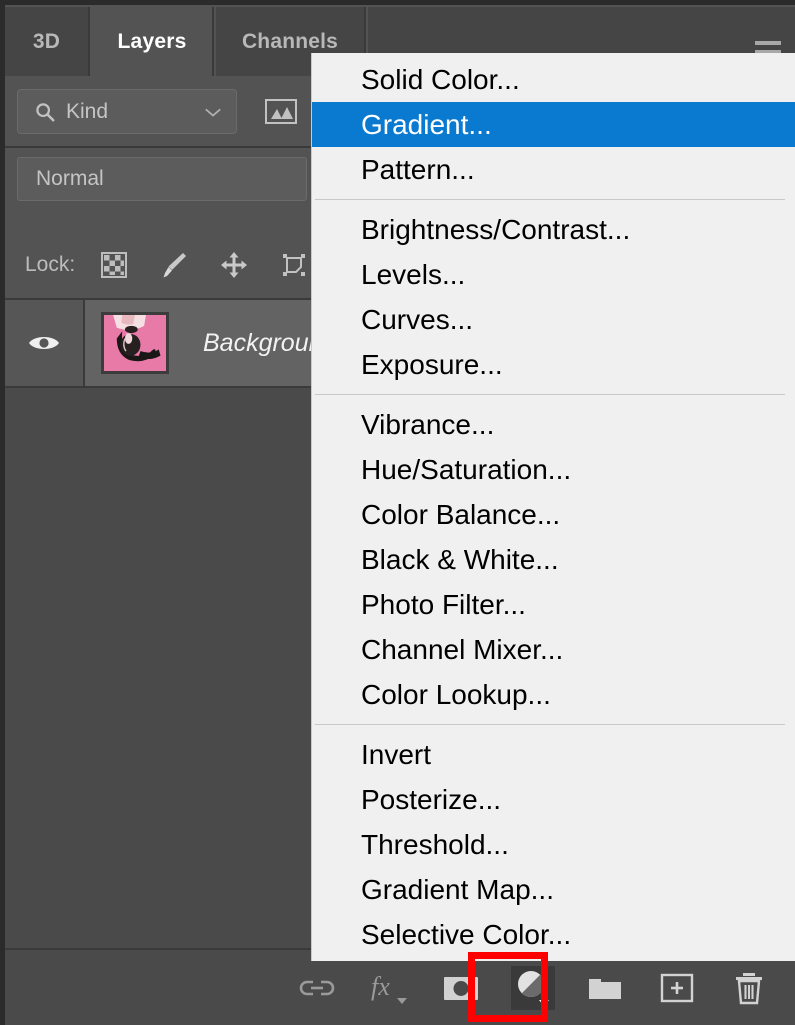 The width and height of the screenshot is (795, 1025). I want to click on adjustment-layer-icon, so click(533, 987).